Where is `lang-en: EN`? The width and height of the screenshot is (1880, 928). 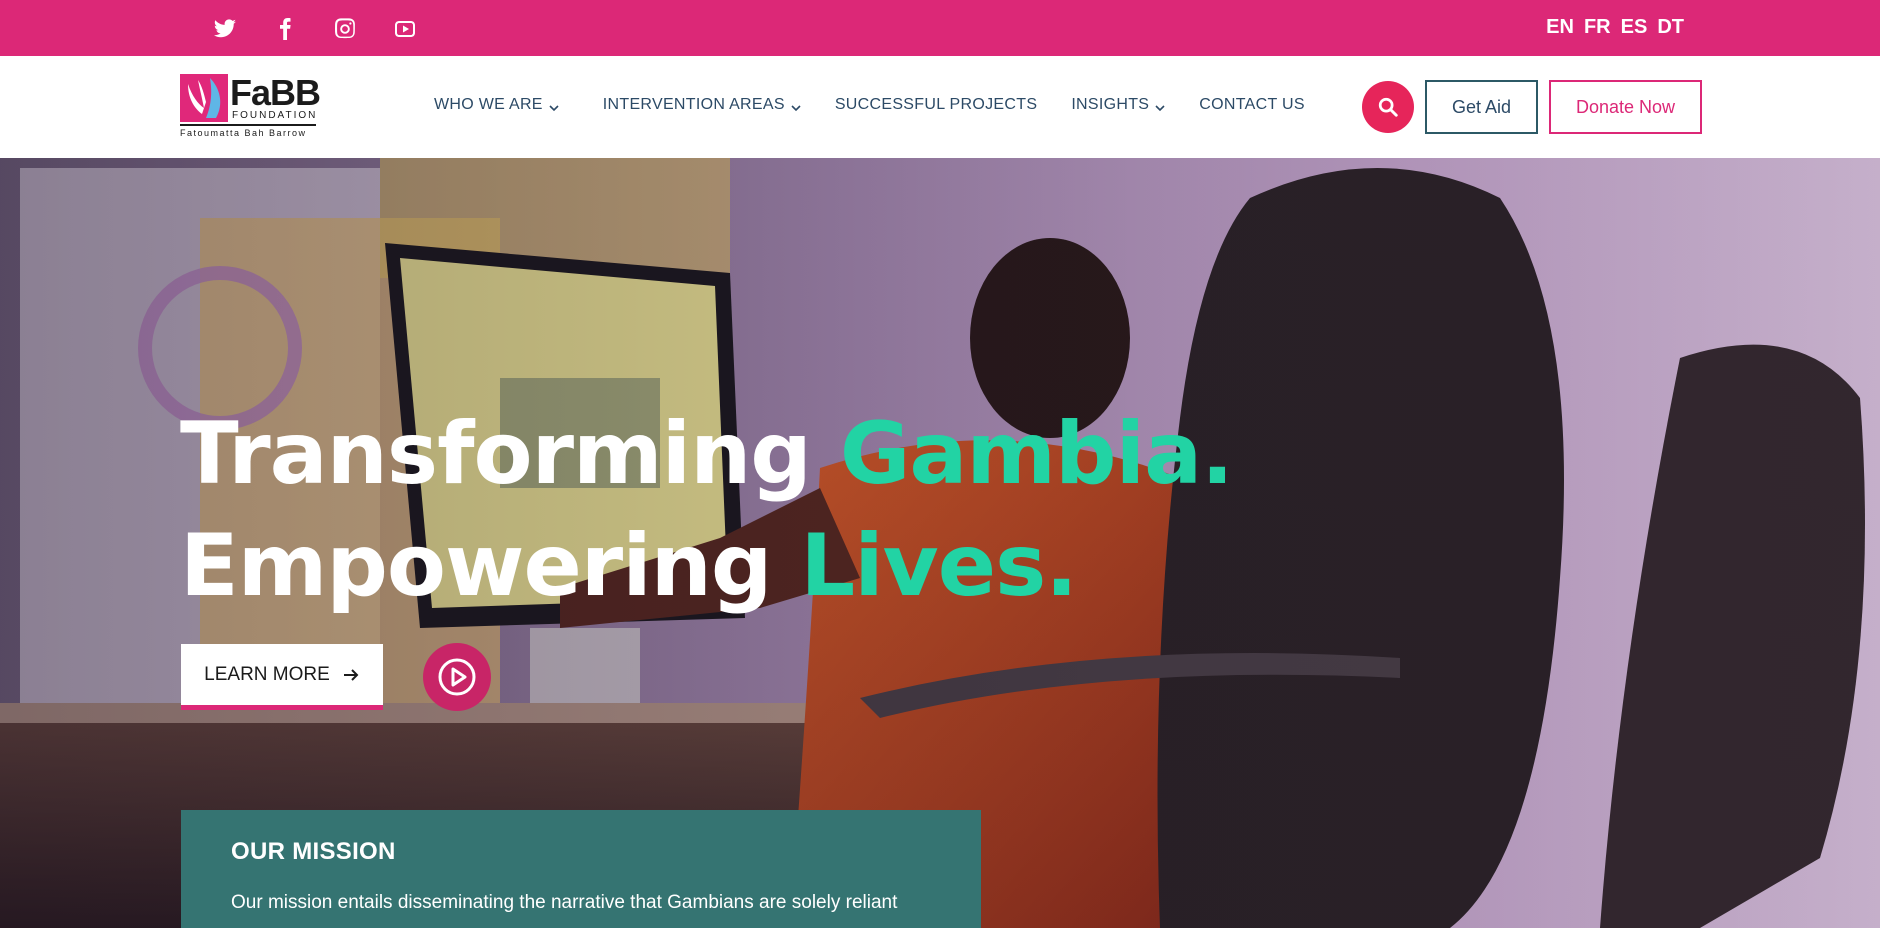
lang-en: EN is located at coordinates (1560, 27).